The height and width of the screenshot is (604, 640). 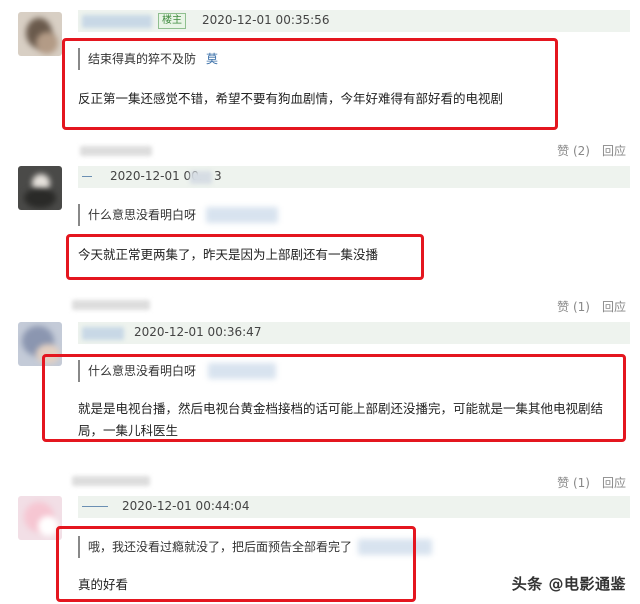 What do you see at coordinates (354, 507) in the screenshot?
I see `comment-meta-bar: 2020-12-01 00:44:04` at bounding box center [354, 507].